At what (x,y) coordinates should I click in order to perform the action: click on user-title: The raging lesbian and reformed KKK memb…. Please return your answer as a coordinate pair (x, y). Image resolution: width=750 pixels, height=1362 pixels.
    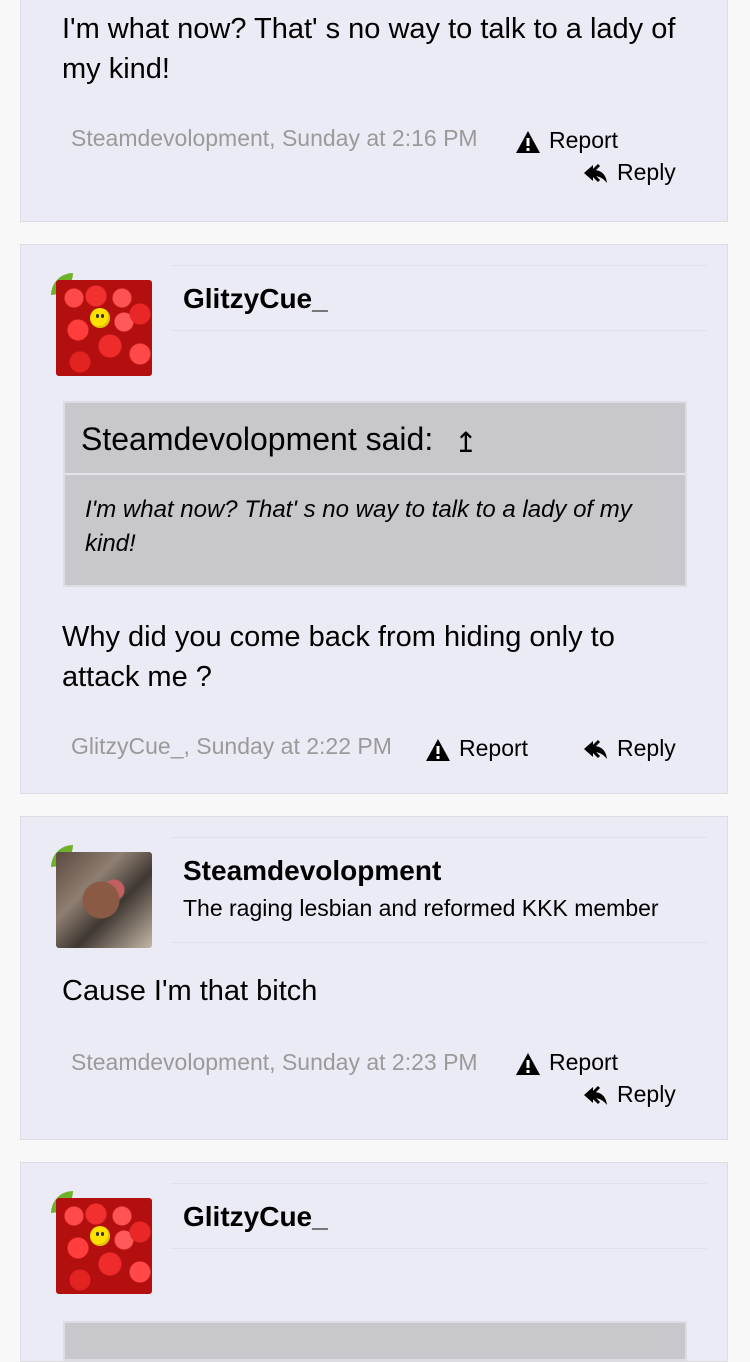
    Looking at the image, I should click on (421, 908).